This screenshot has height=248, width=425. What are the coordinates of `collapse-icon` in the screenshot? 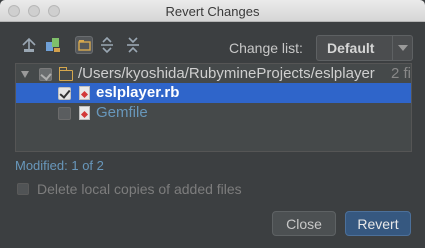 It's located at (29, 45).